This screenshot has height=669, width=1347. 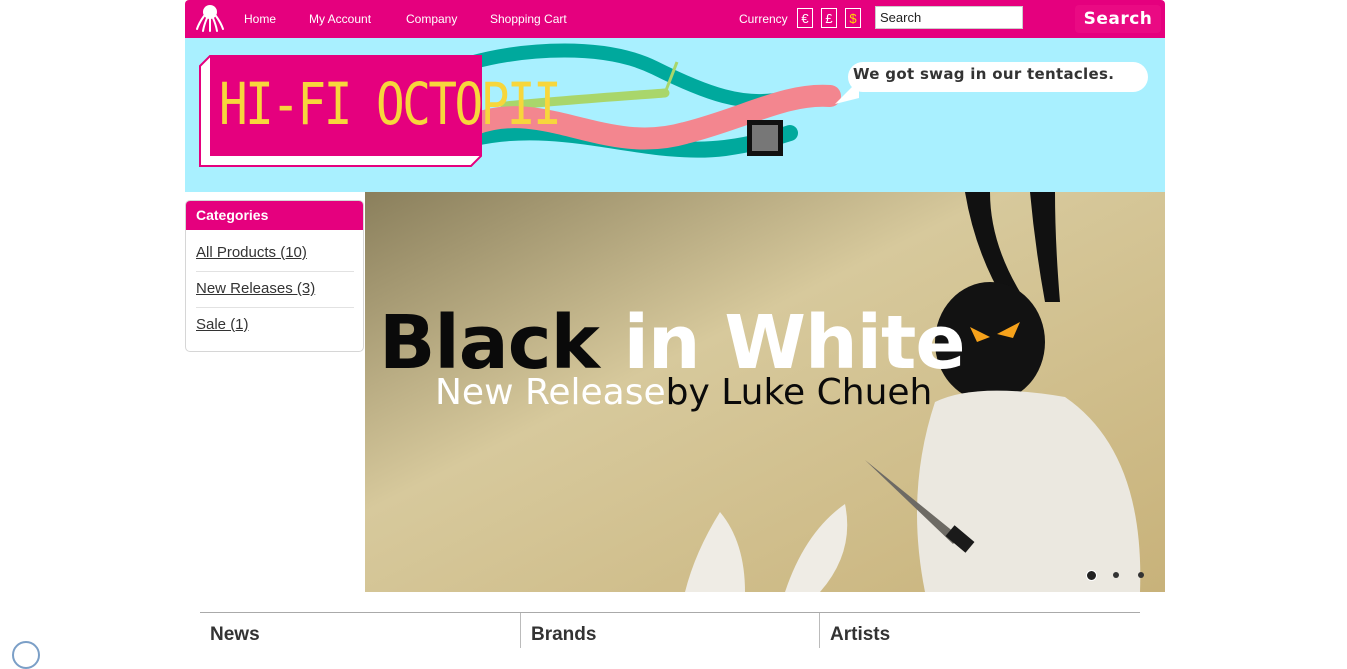 I want to click on currency-euro-button: €, so click(x=805, y=18).